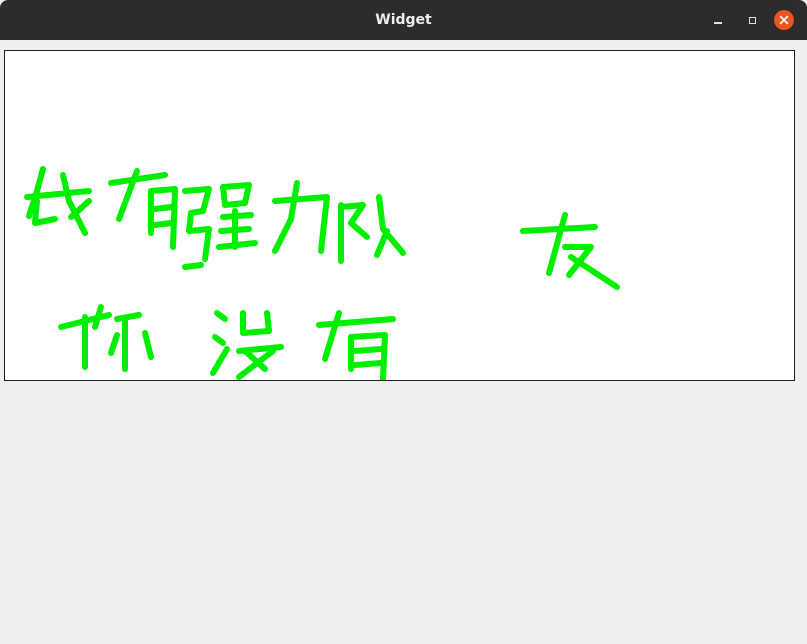  Describe the element at coordinates (718, 23) in the screenshot. I see `minimize-icon` at that location.